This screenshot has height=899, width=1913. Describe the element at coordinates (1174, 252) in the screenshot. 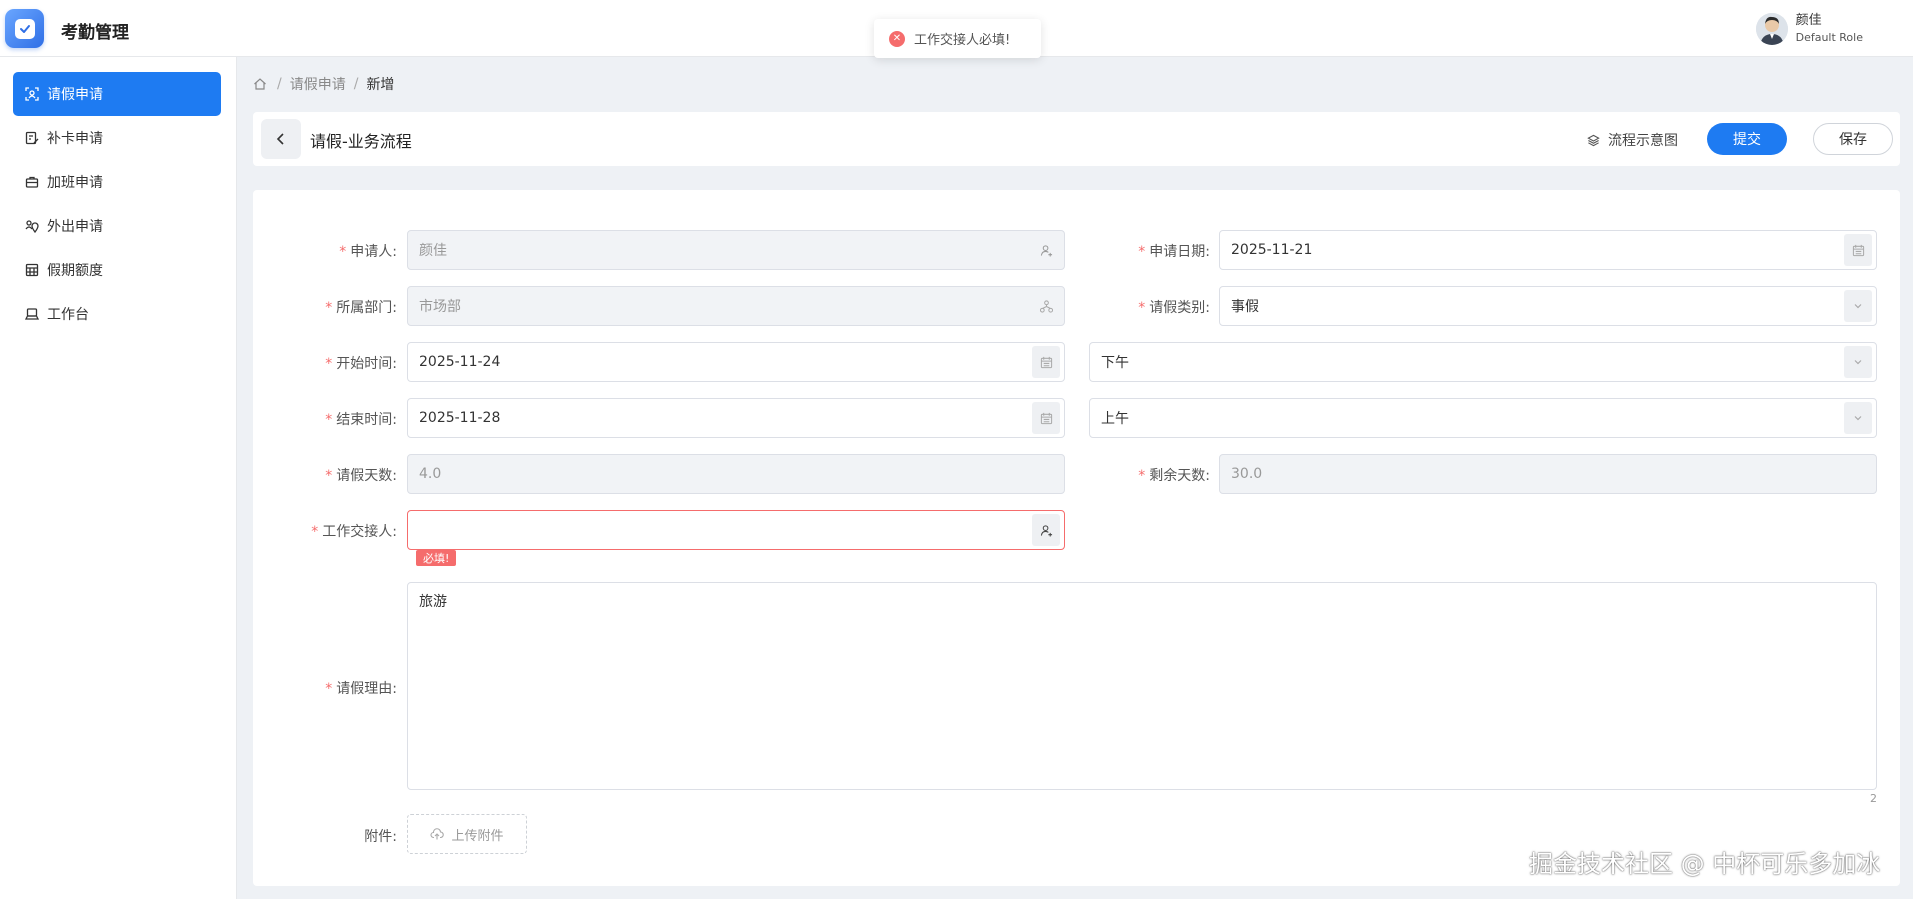

I see `apply-date-label: * 申请日期:` at that location.